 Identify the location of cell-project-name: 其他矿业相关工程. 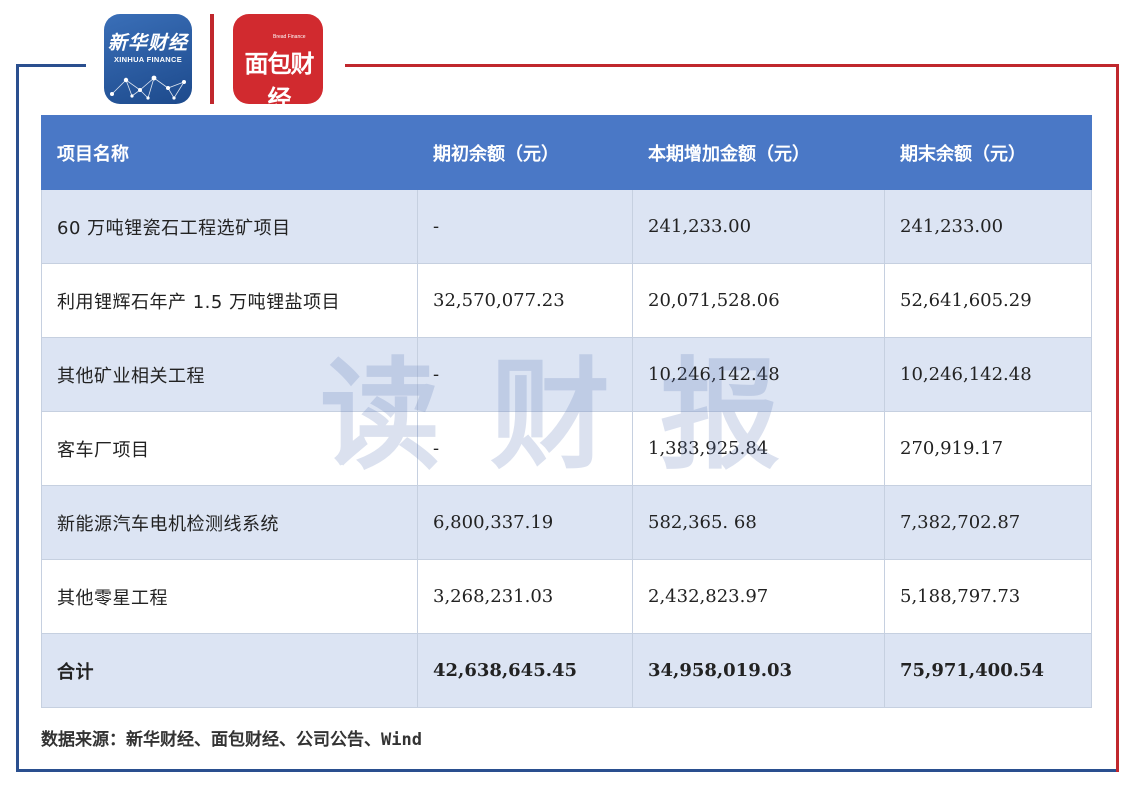
(229, 374).